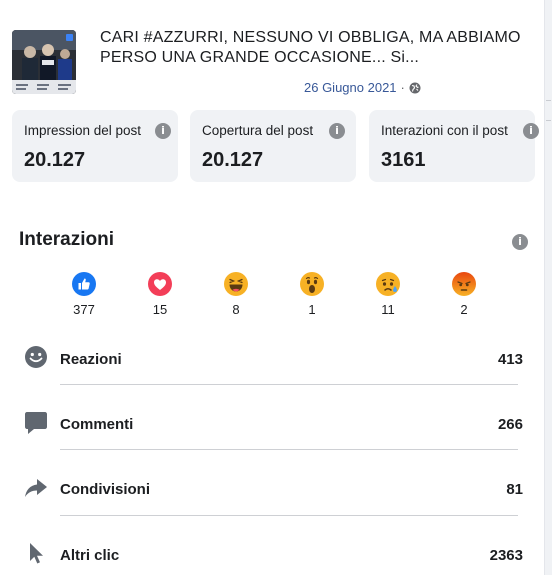  What do you see at coordinates (83, 130) in the screenshot?
I see `stat-label: Impression del post` at bounding box center [83, 130].